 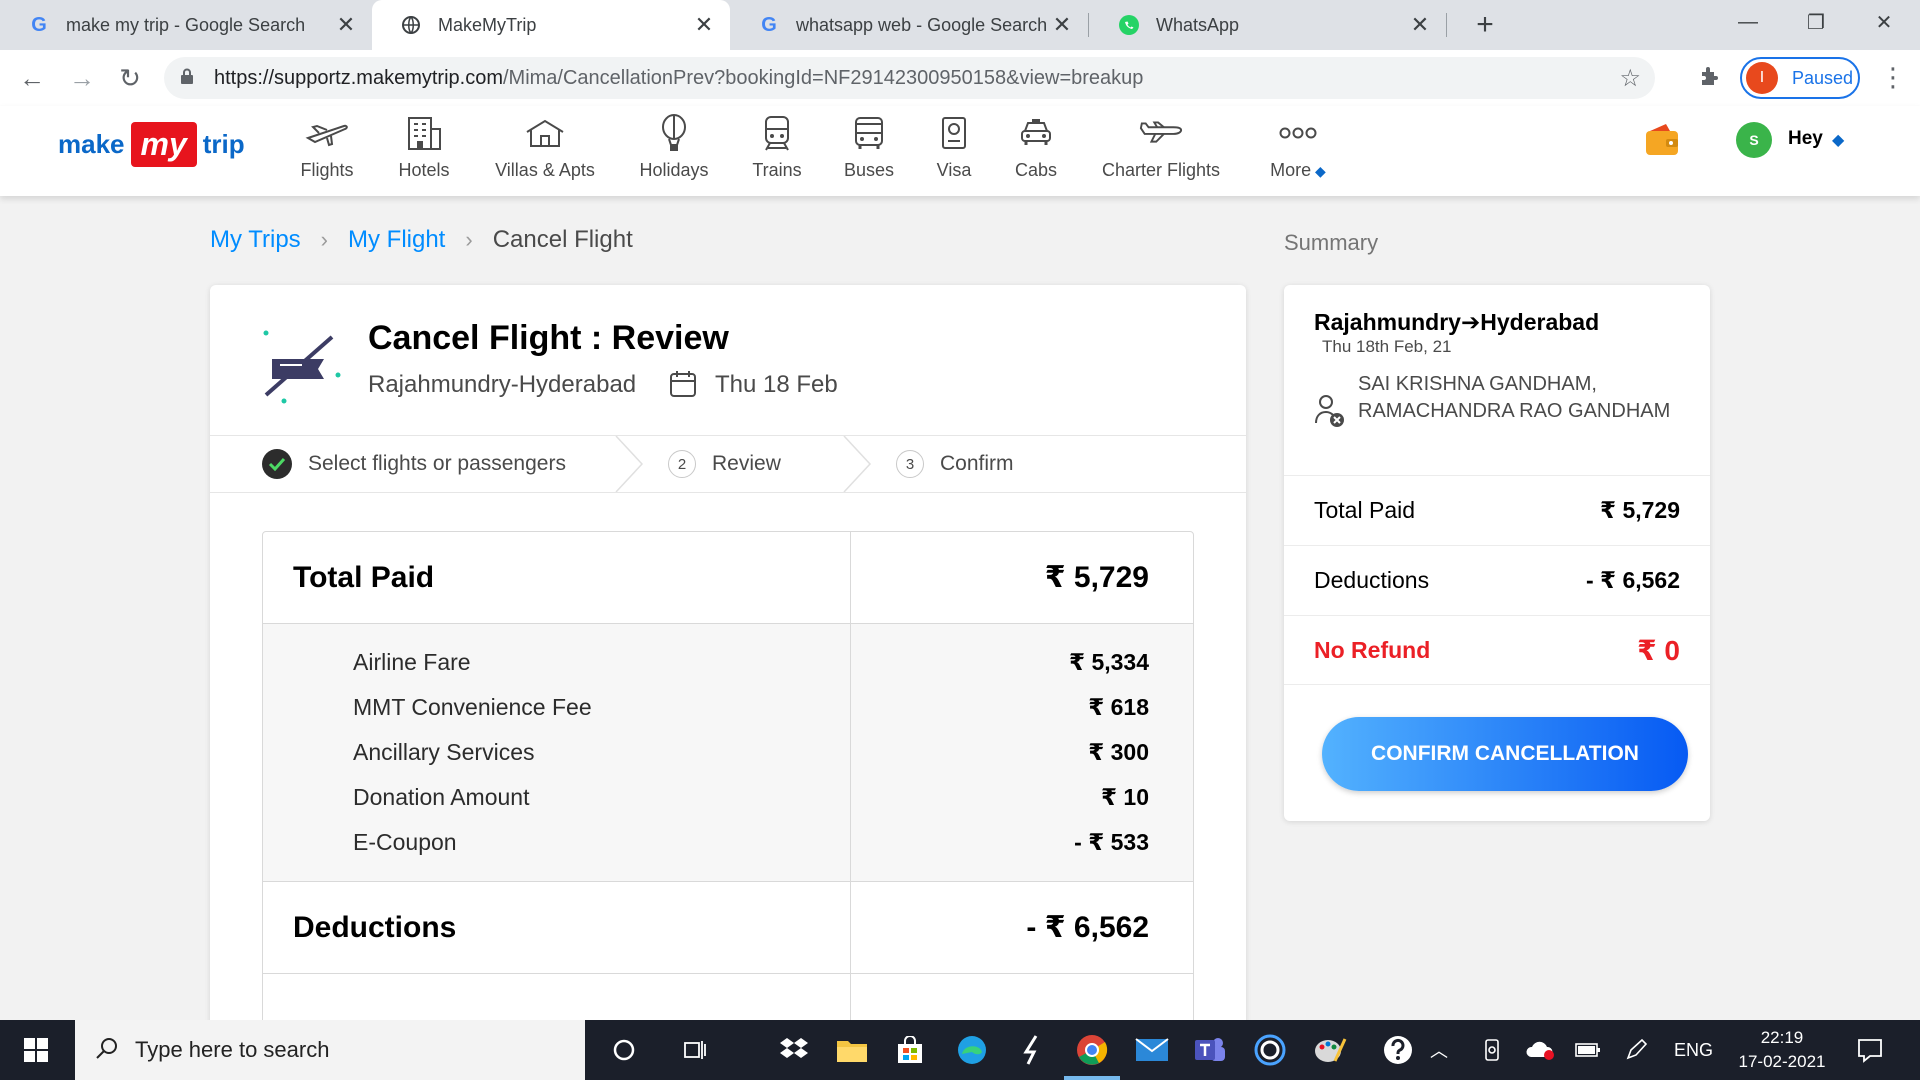 What do you see at coordinates (1270, 1050) in the screenshot?
I see `app-spiral-icon` at bounding box center [1270, 1050].